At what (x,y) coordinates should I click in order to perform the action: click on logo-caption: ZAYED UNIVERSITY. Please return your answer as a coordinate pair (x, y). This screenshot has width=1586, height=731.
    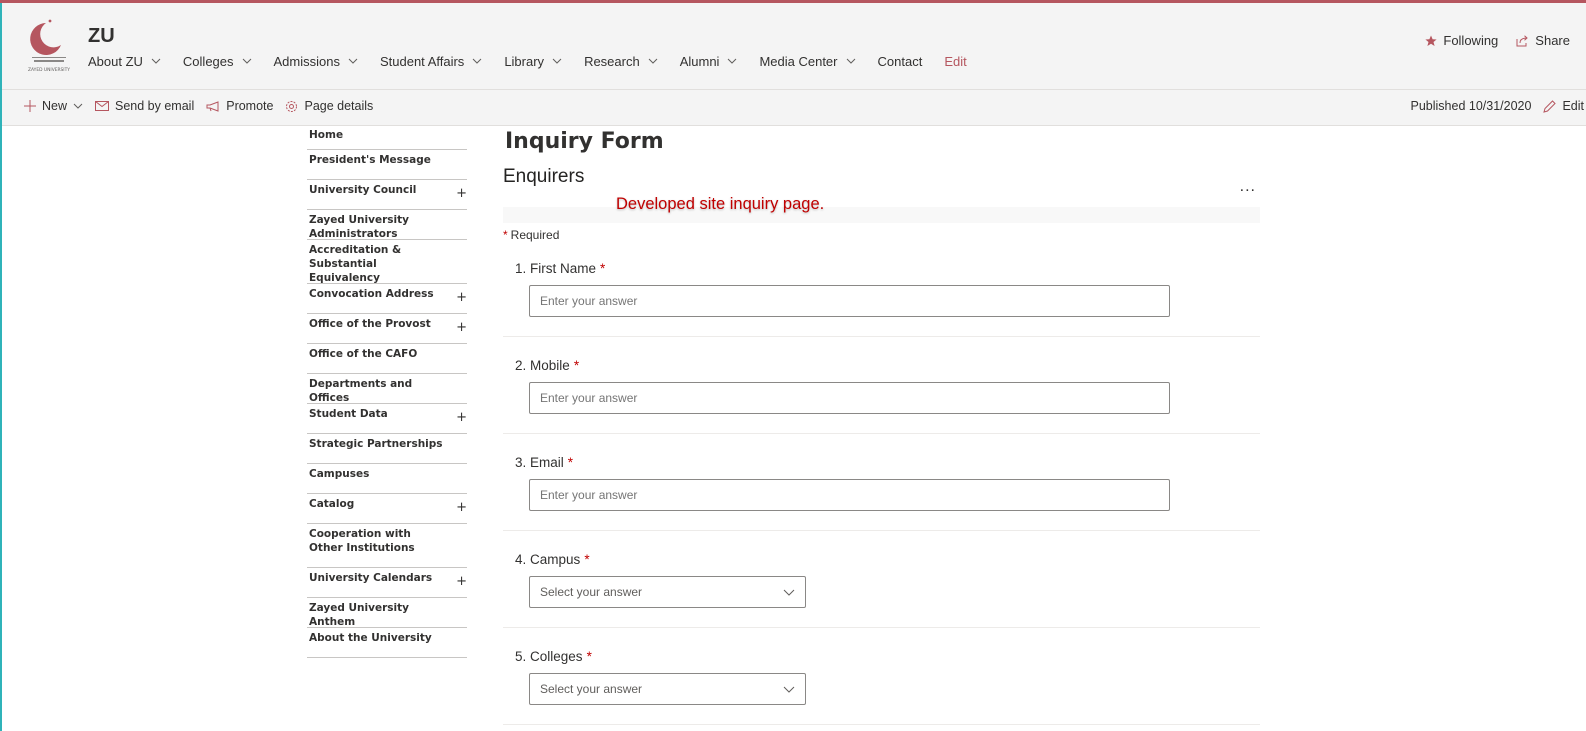
    Looking at the image, I should click on (49, 70).